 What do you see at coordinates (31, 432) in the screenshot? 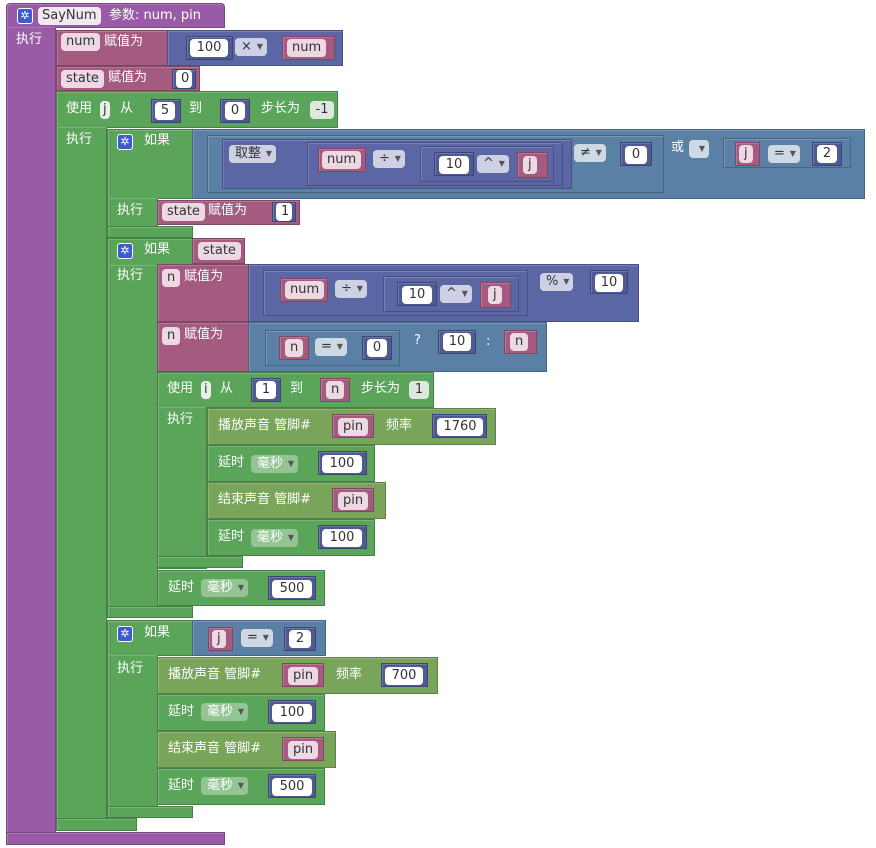
I see `procedure-body-left` at bounding box center [31, 432].